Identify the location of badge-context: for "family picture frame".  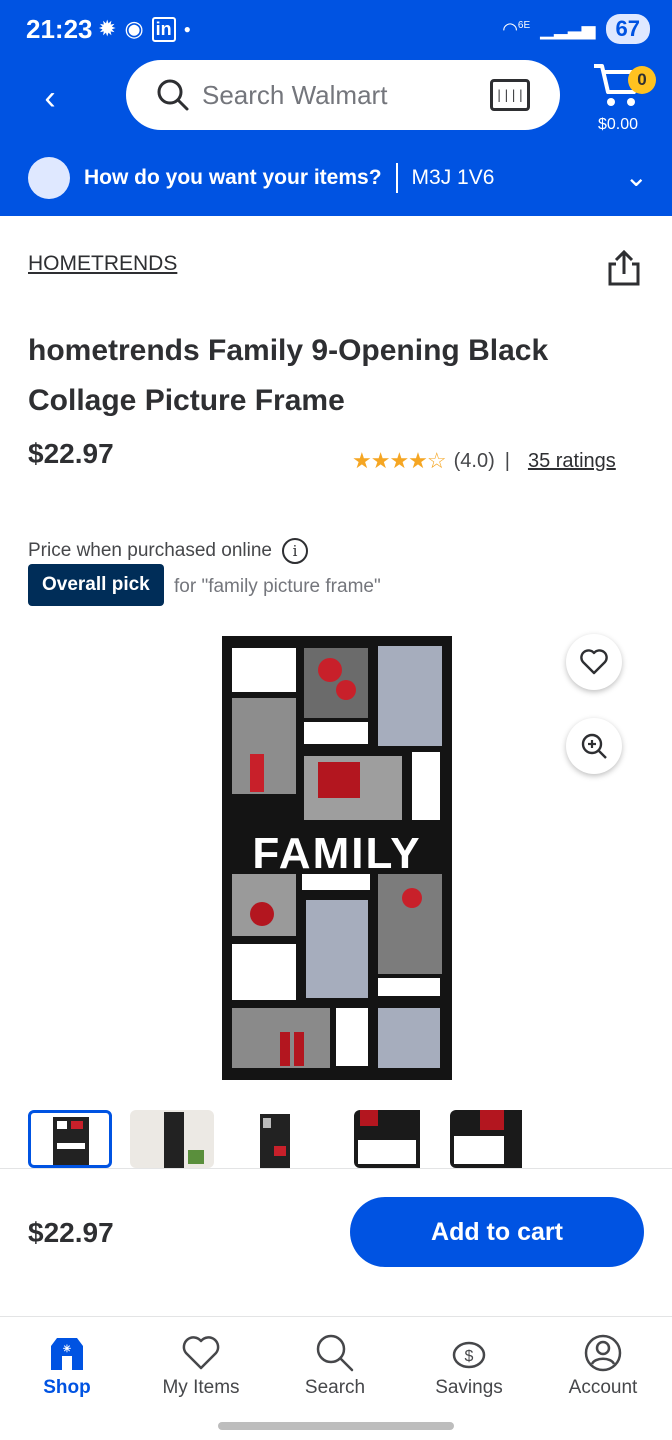
(277, 586).